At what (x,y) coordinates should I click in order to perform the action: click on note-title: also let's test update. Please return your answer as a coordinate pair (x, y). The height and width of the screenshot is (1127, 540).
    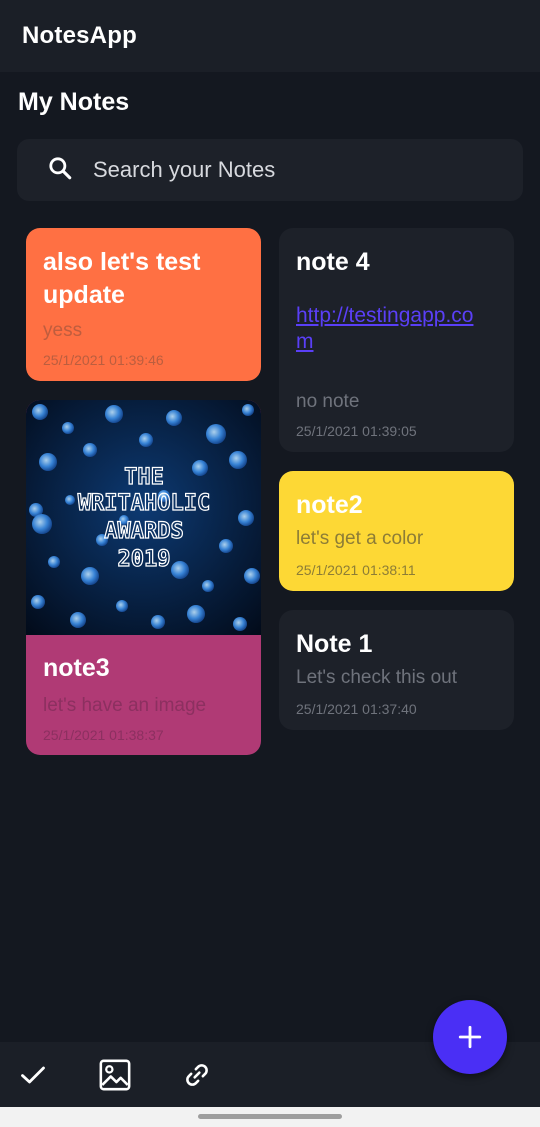
    Looking at the image, I should click on (122, 278).